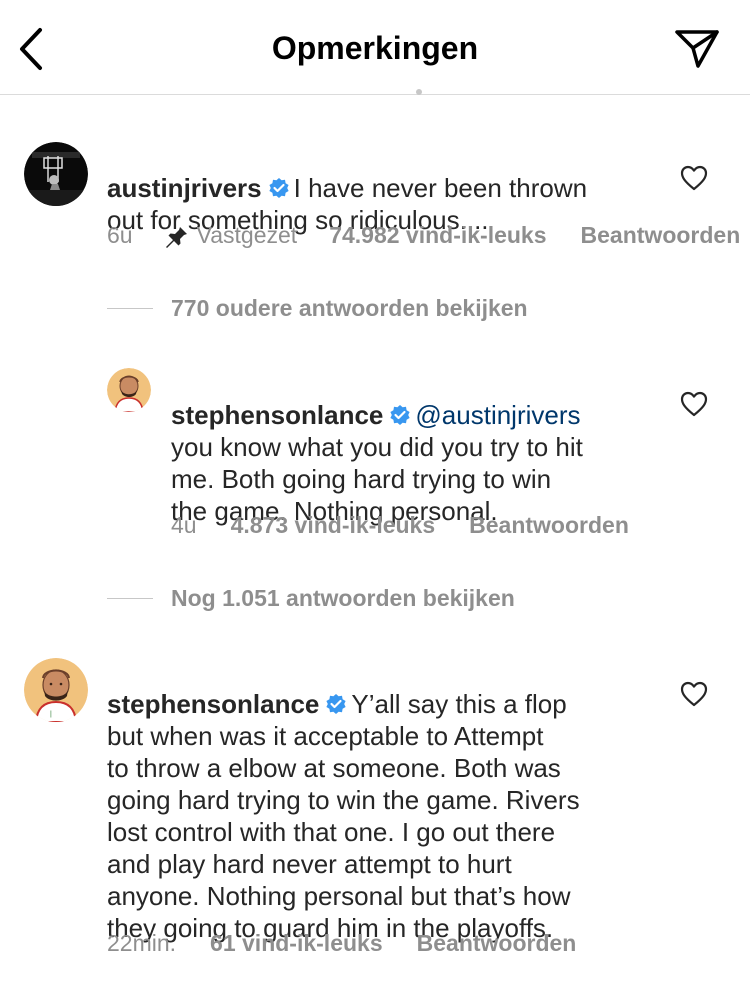 The width and height of the screenshot is (750, 984). I want to click on paper-plane-icon, so click(697, 49).